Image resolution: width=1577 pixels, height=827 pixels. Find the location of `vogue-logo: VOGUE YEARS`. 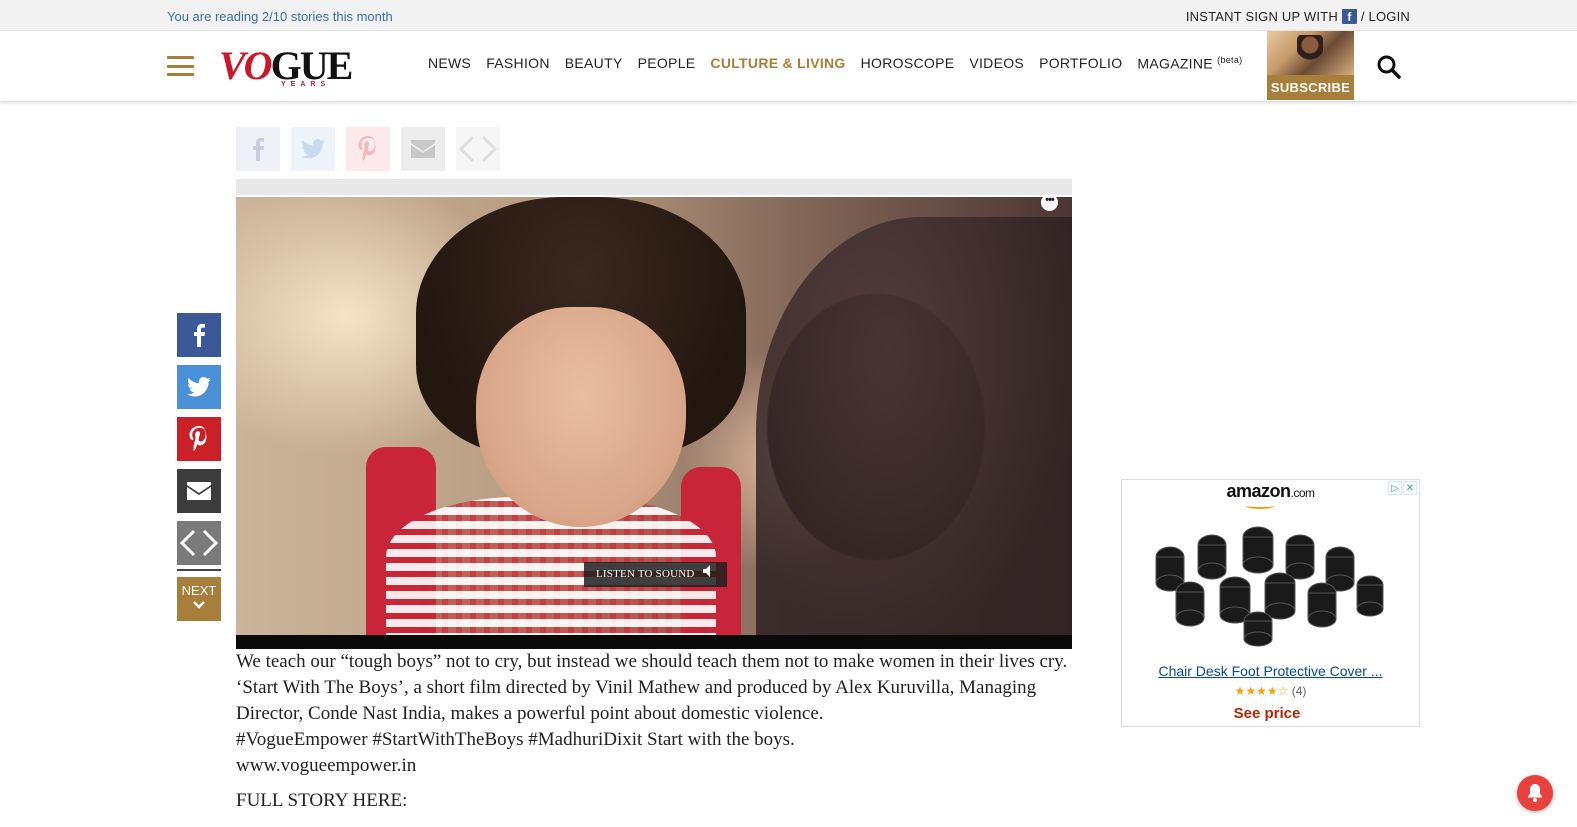

vogue-logo: VOGUE YEARS is located at coordinates (286, 66).